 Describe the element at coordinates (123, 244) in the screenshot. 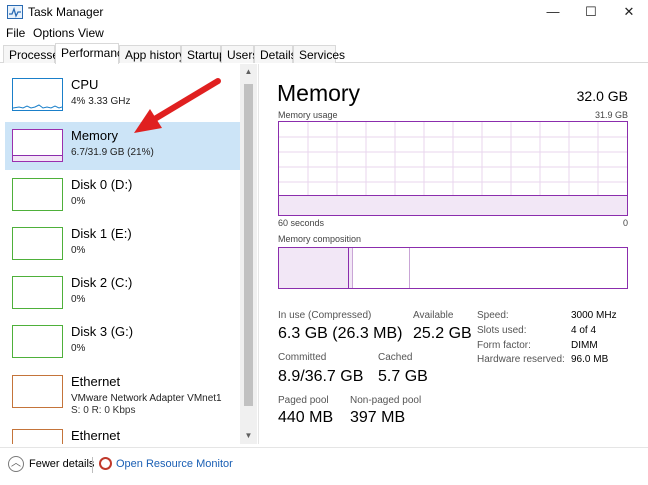

I see `sidebar-item-disk-1: Disk 1 (E:) 0%` at that location.